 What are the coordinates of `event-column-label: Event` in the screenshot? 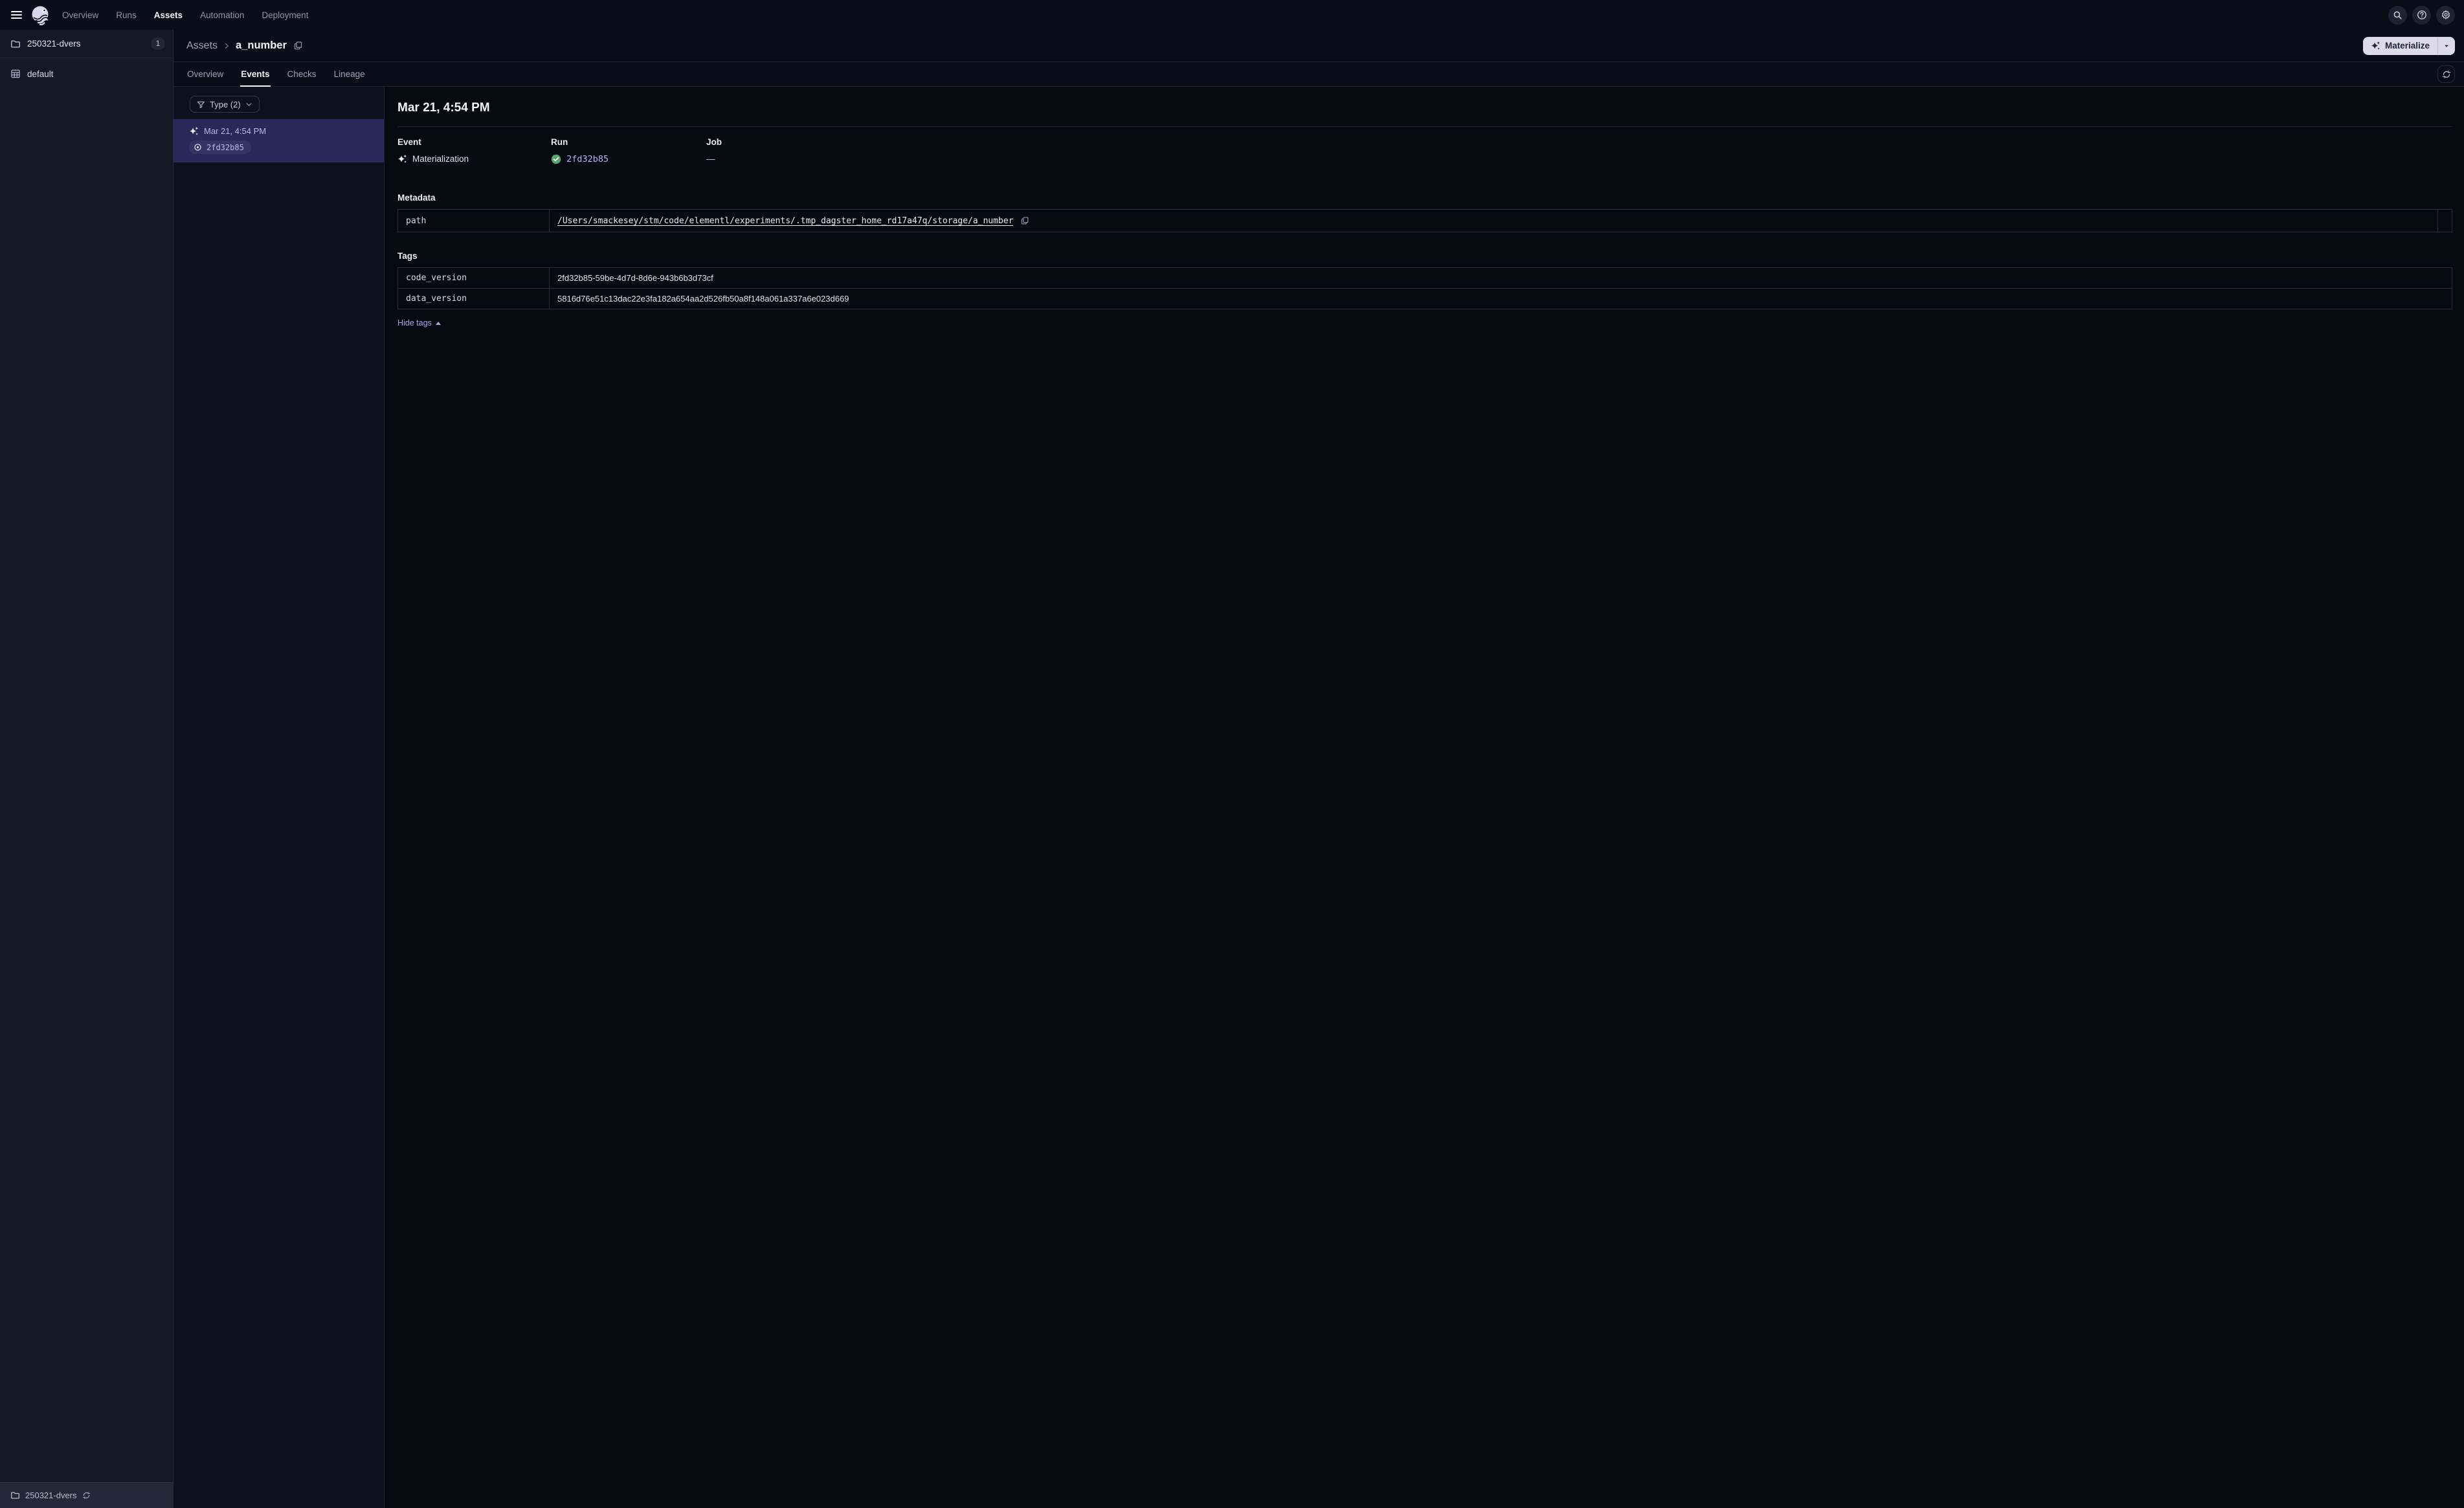 It's located at (409, 142).